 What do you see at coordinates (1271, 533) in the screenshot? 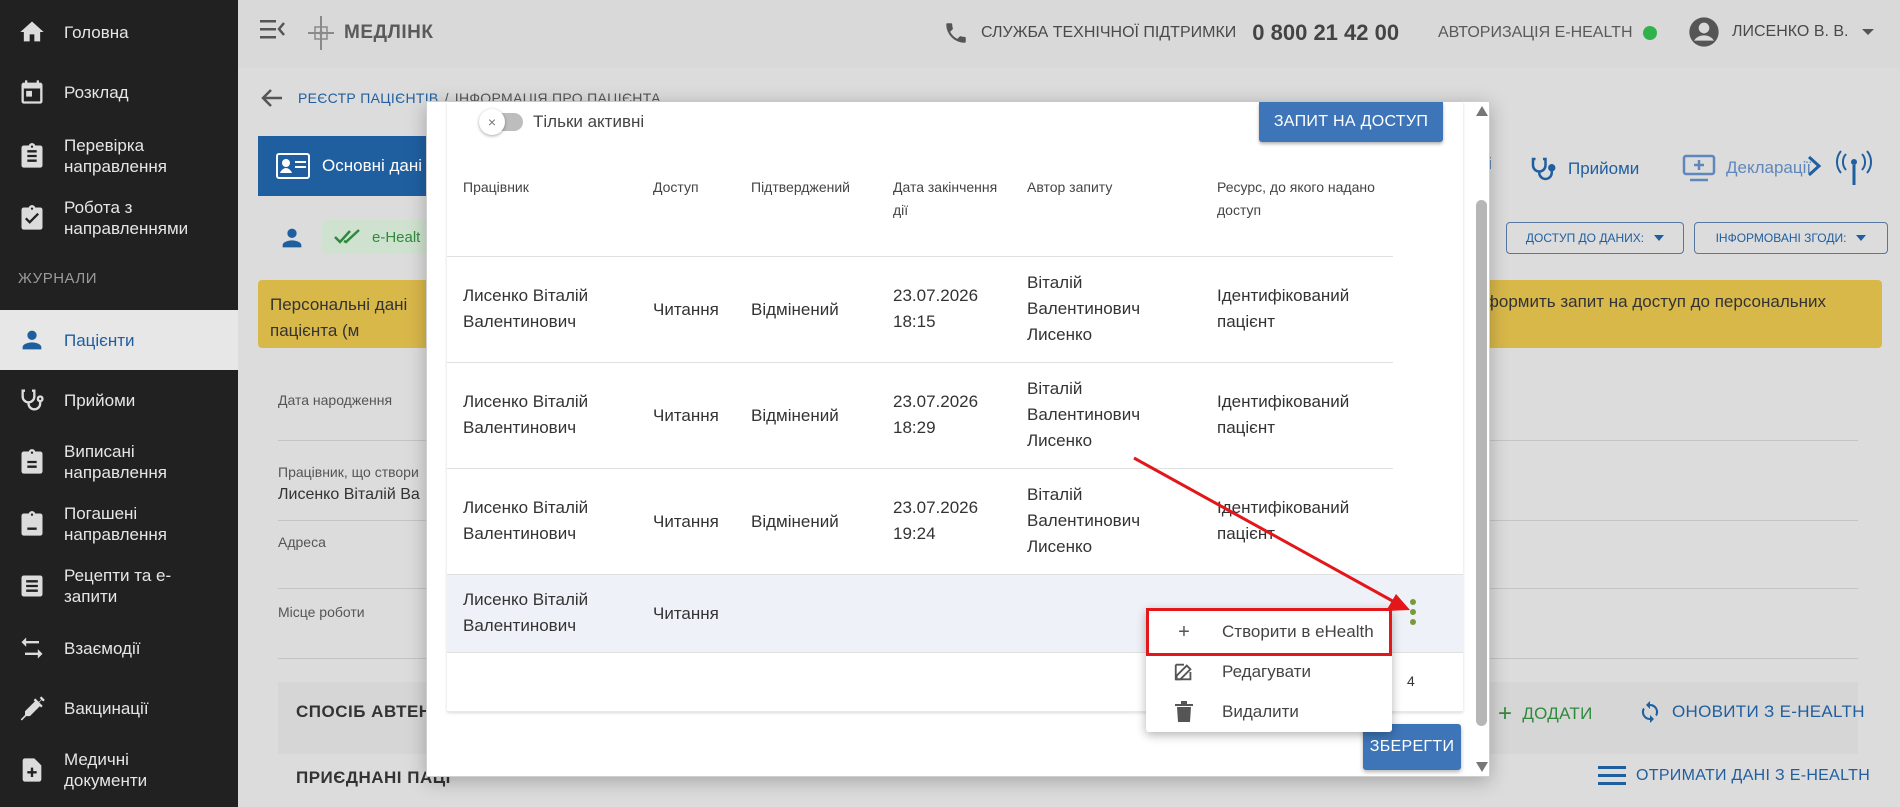
I see `annotation-arrow` at bounding box center [1271, 533].